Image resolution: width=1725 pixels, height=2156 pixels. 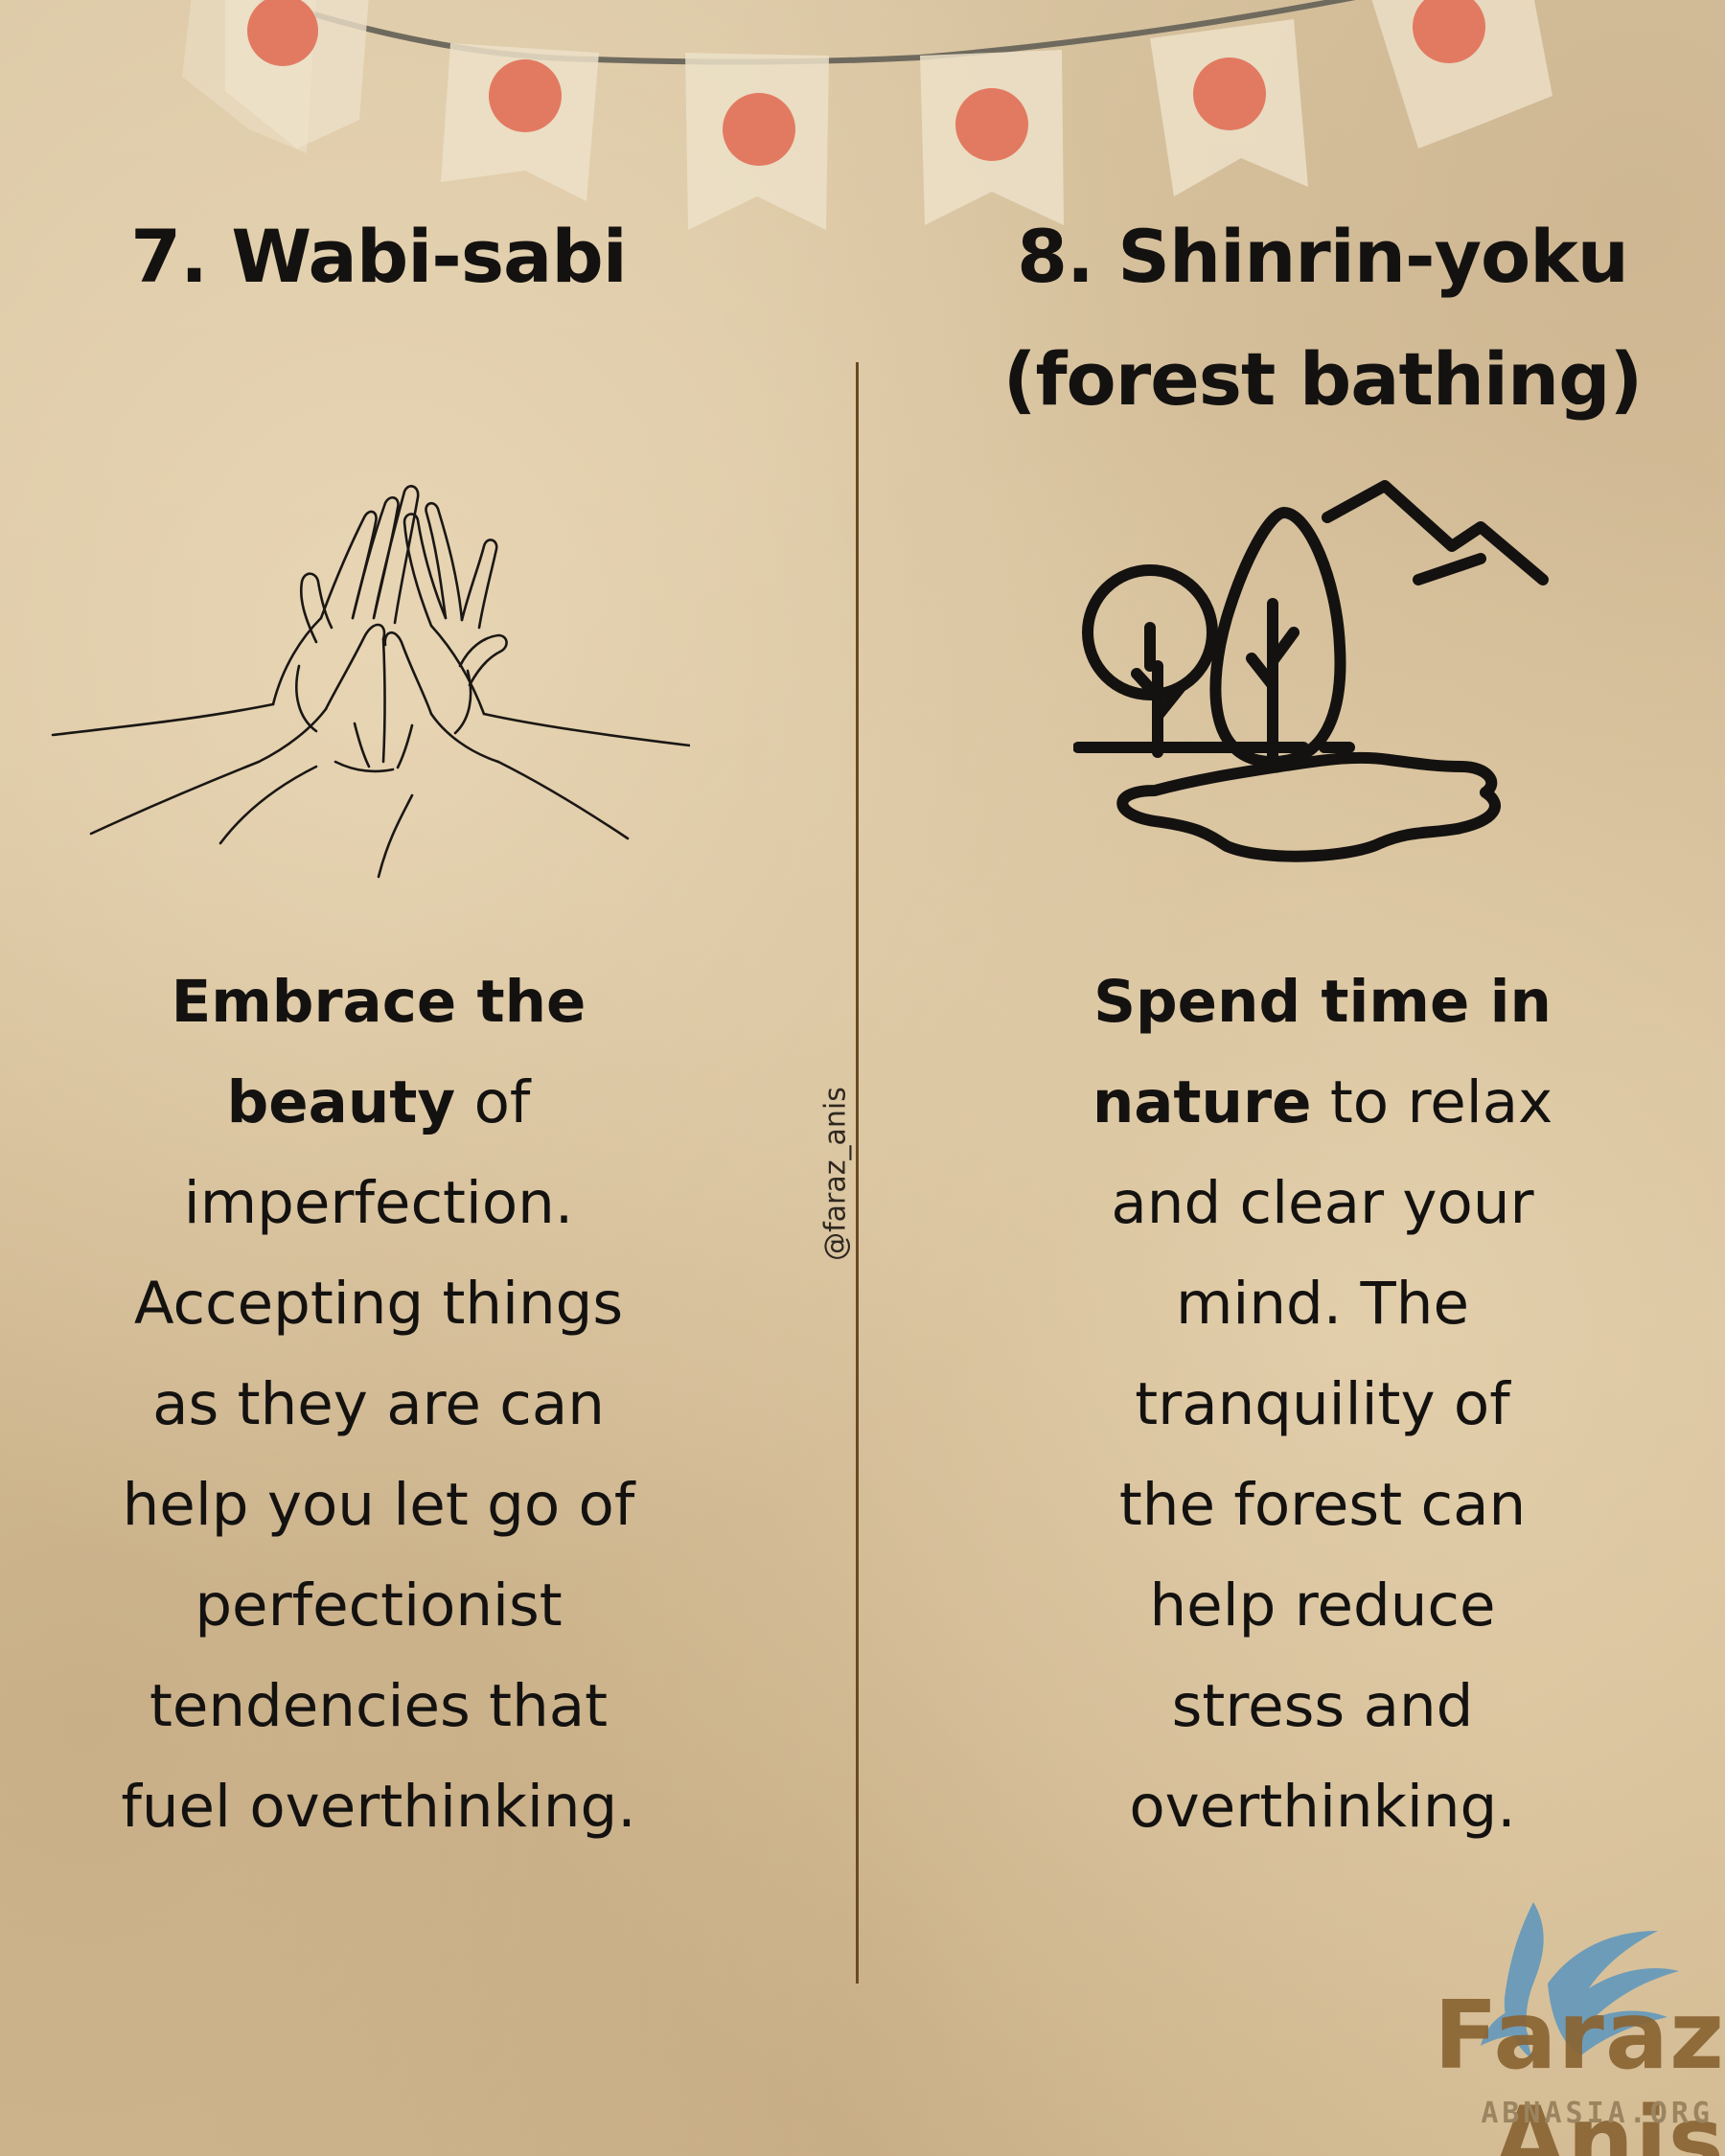 I want to click on wabi-sabi-line: as they are can, so click(x=378, y=1404).